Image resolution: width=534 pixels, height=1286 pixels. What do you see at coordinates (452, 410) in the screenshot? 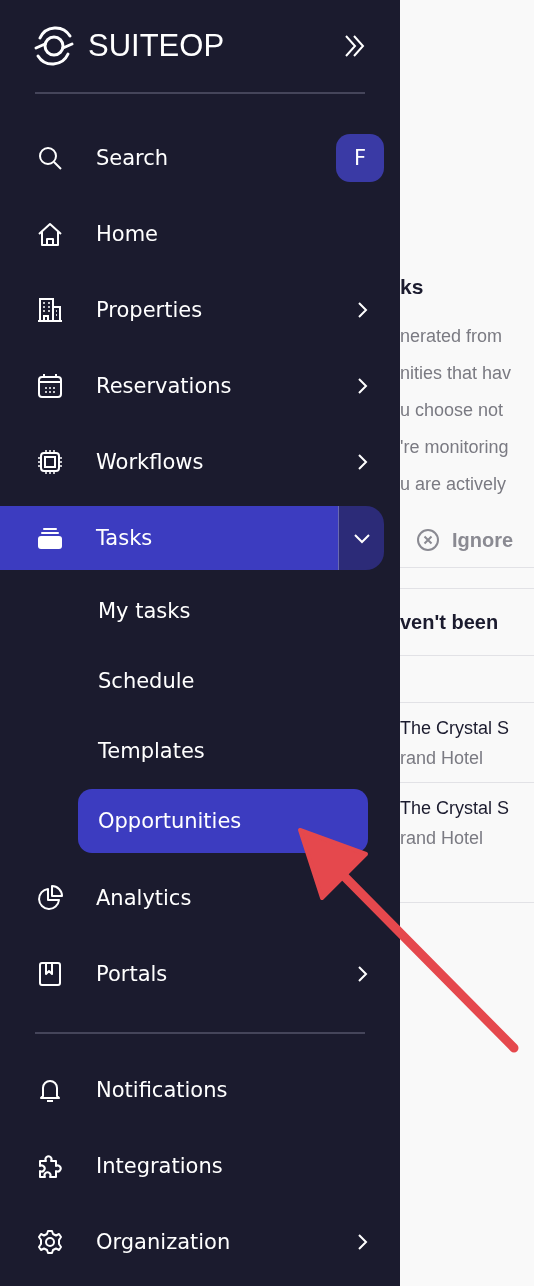
I see `description-text: u choose not` at bounding box center [452, 410].